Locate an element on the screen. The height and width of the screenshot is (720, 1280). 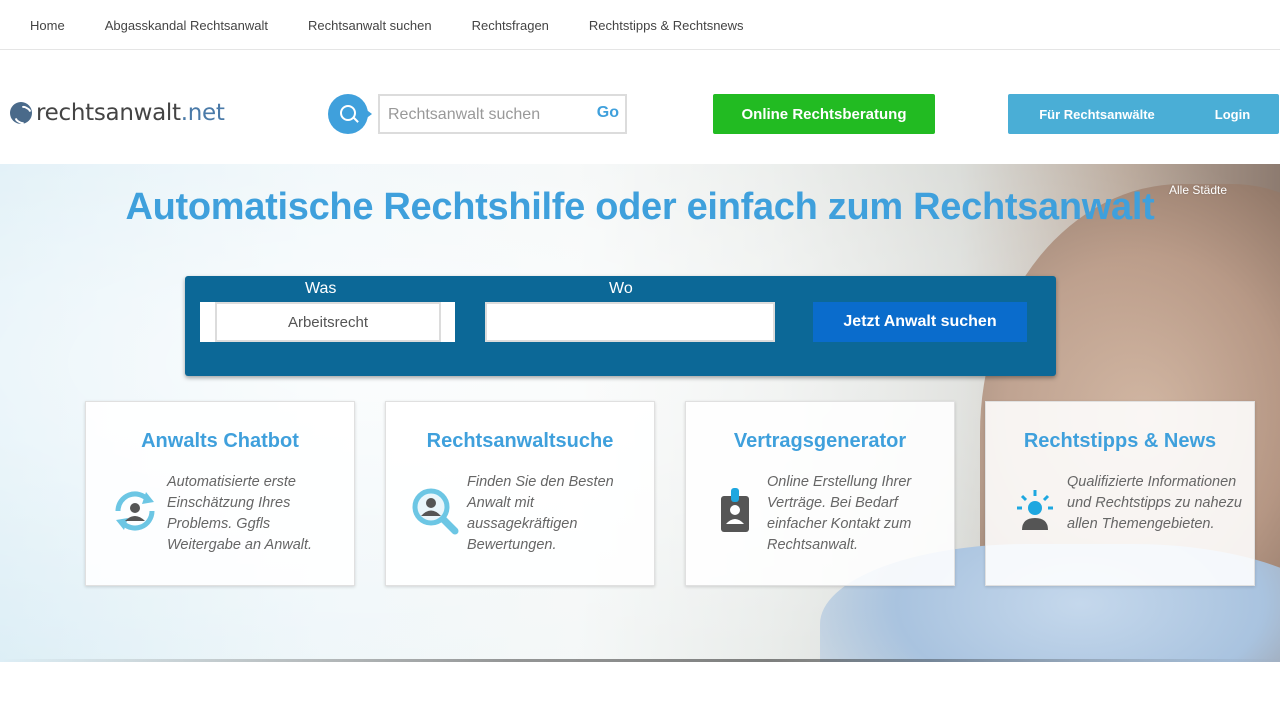
nav-item-rechtsfragen: Rechtsfragen is located at coordinates (510, 25).